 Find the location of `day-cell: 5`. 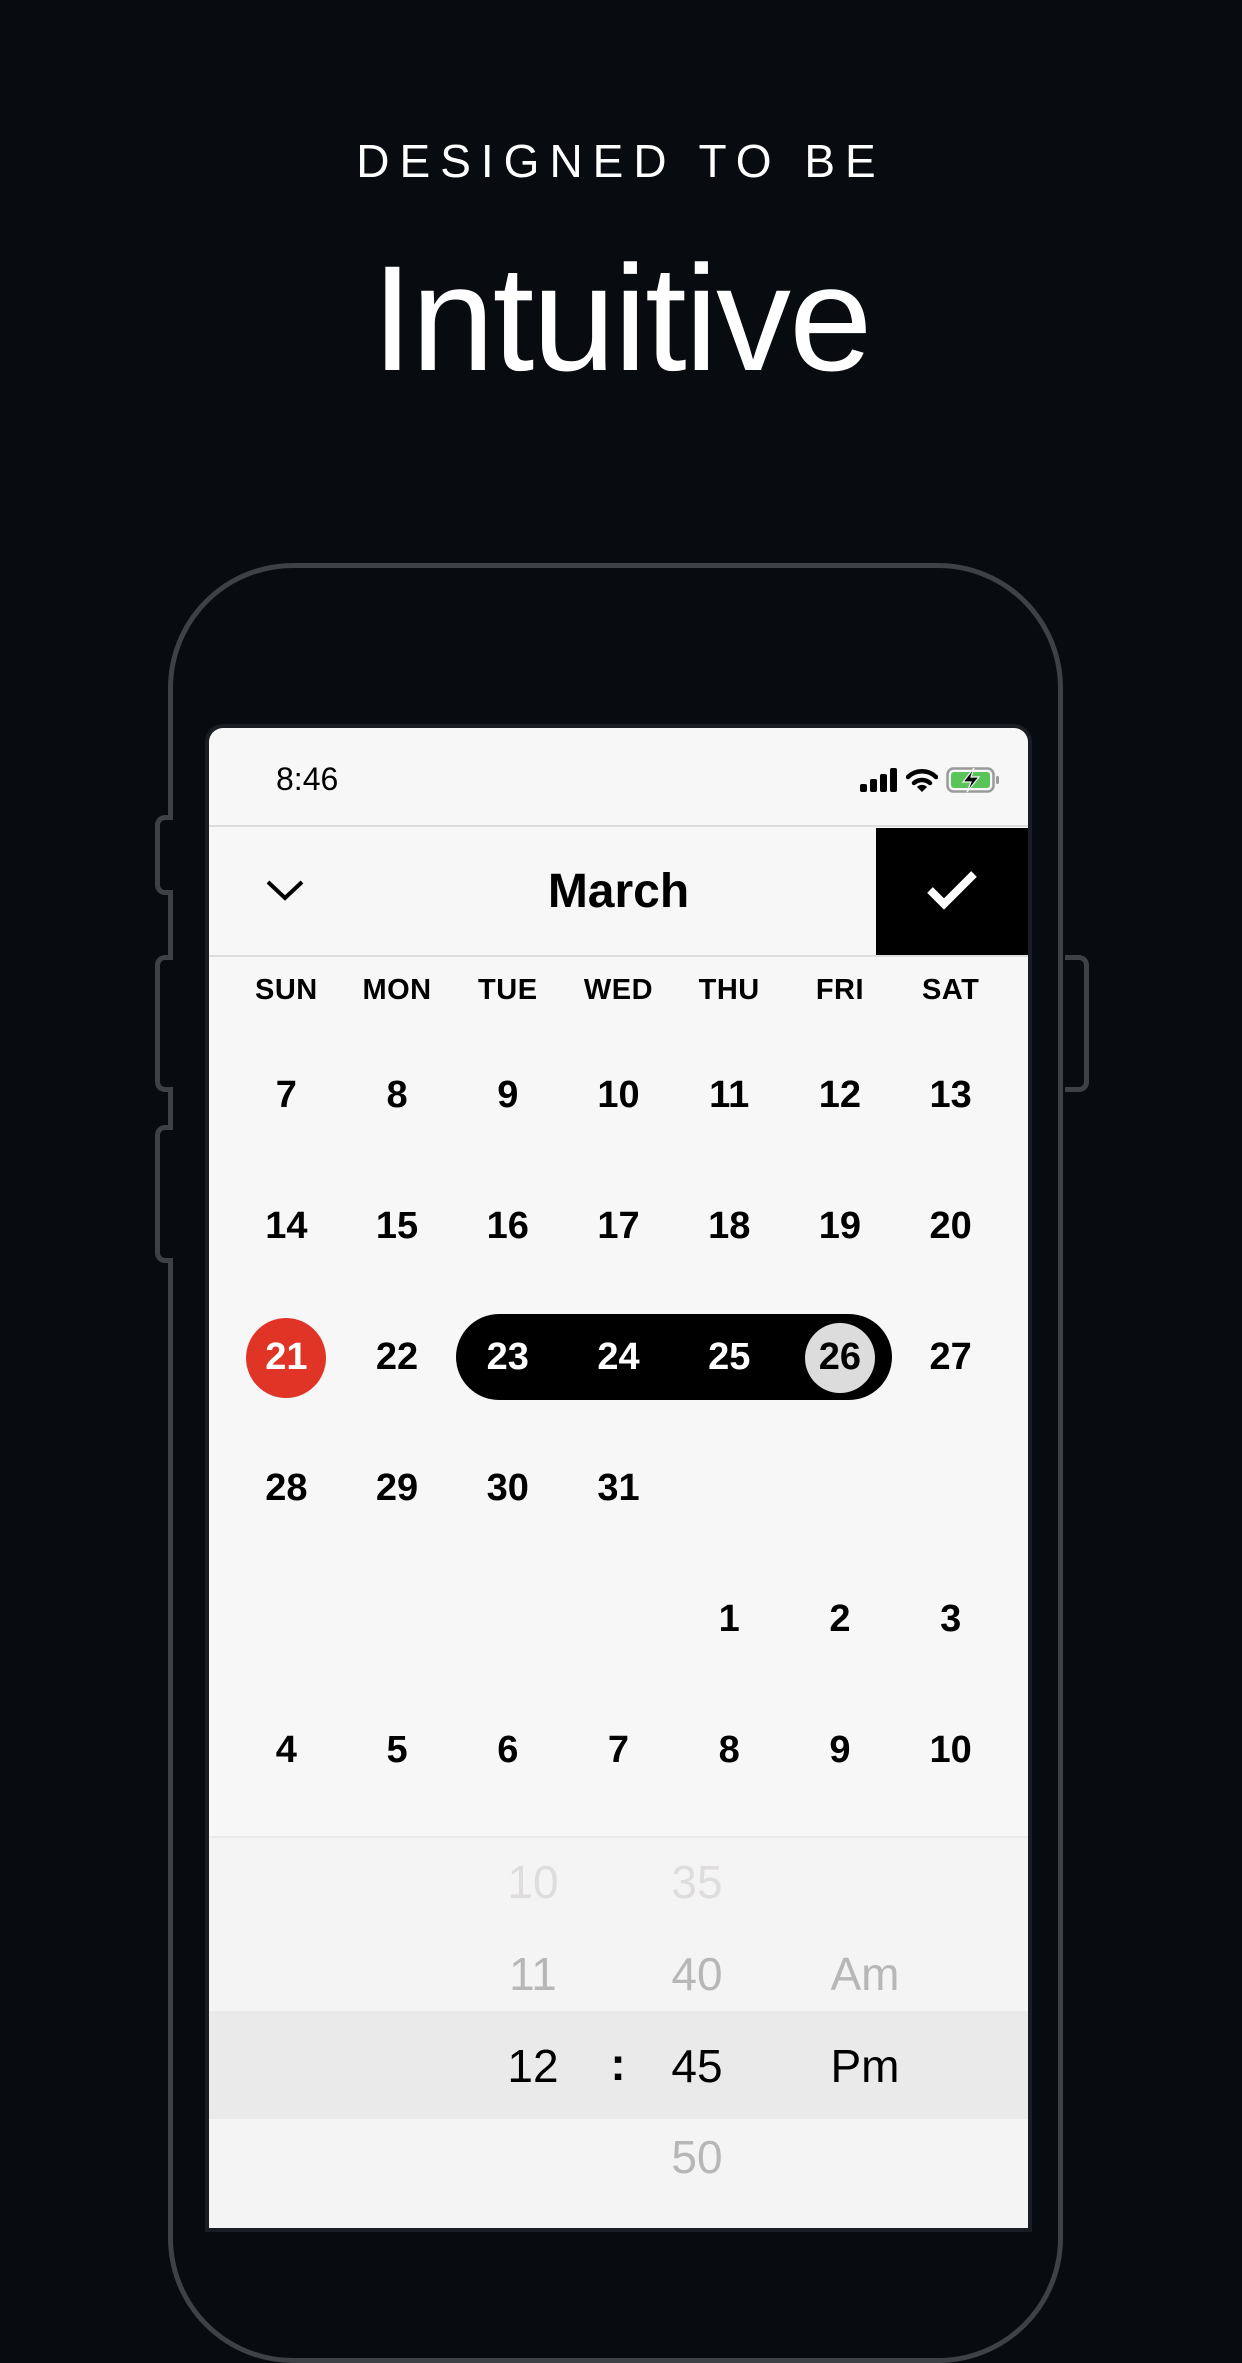

day-cell: 5 is located at coordinates (397, 1750).